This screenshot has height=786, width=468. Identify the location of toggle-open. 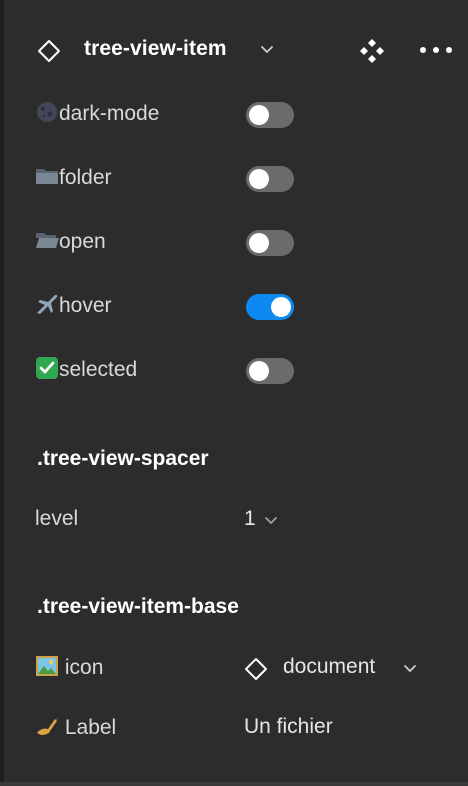
(270, 243).